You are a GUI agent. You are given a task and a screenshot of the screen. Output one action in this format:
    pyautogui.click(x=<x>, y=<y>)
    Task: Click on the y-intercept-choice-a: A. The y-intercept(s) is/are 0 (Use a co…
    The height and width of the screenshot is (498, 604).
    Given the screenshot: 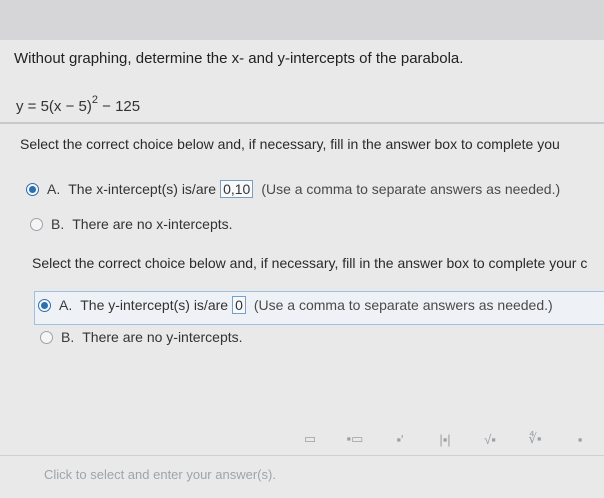 What is the action you would take?
    pyautogui.click(x=295, y=305)
    